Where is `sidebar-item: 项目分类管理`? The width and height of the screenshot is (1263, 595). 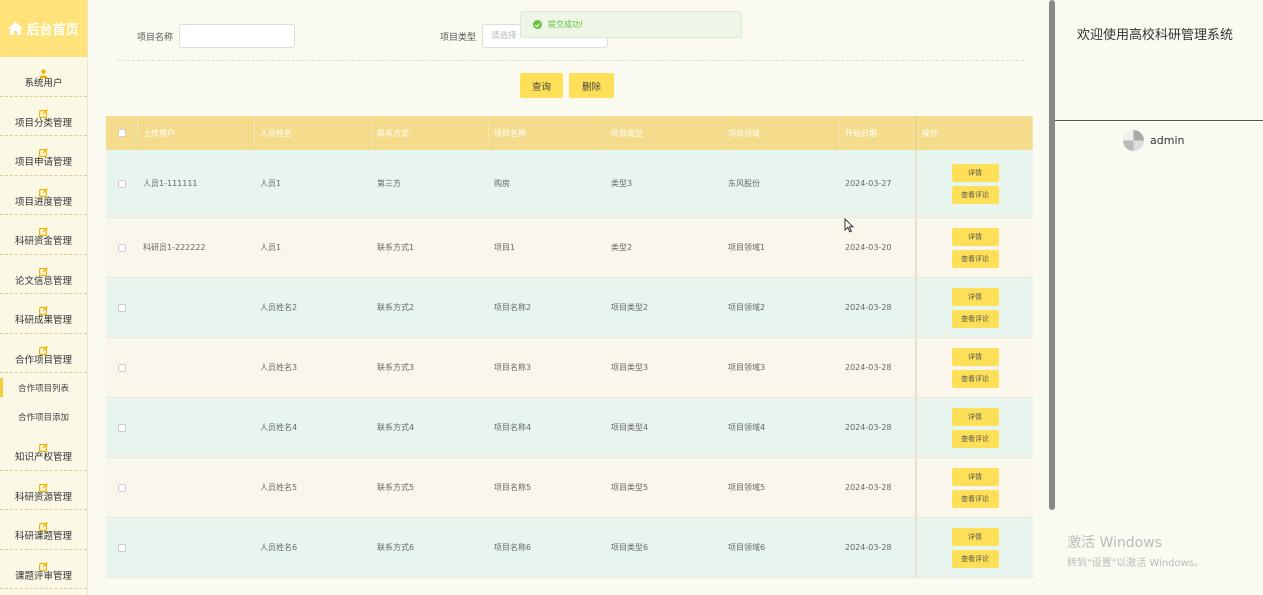
sidebar-item: 项目分类管理 is located at coordinates (43, 116).